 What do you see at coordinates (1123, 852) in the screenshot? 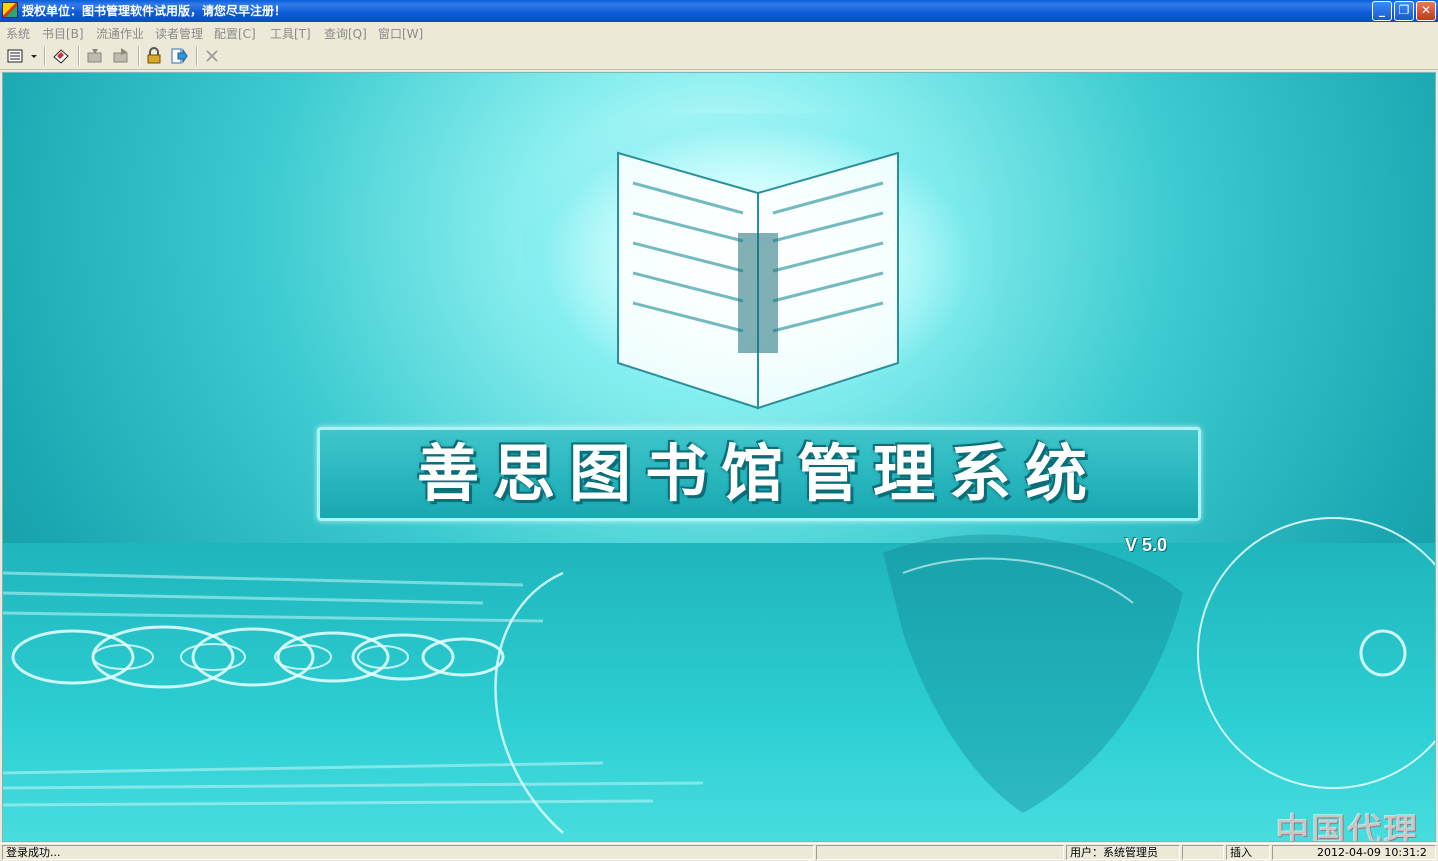
I see `status-user: 用户：系统管理员` at bounding box center [1123, 852].